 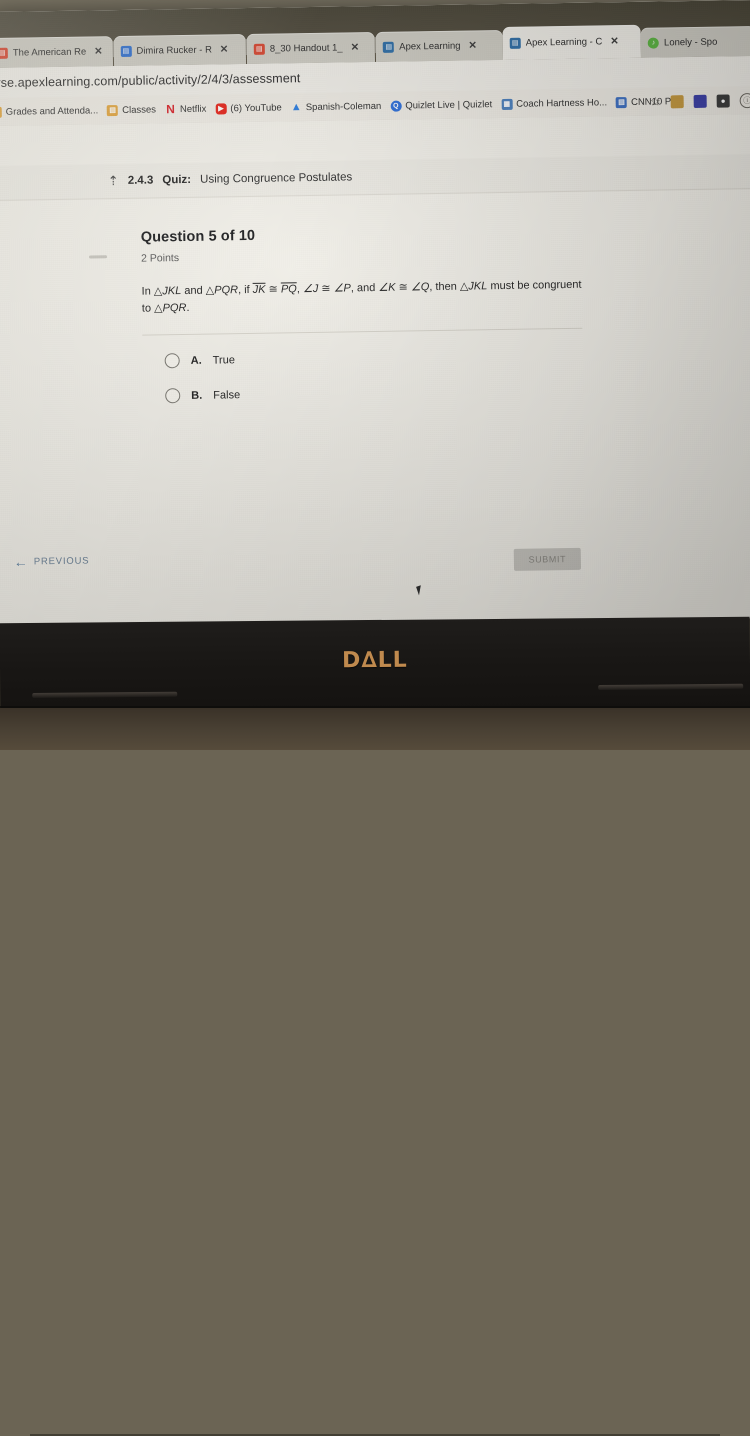 I want to click on bookmark-label: Netflix, so click(x=193, y=109).